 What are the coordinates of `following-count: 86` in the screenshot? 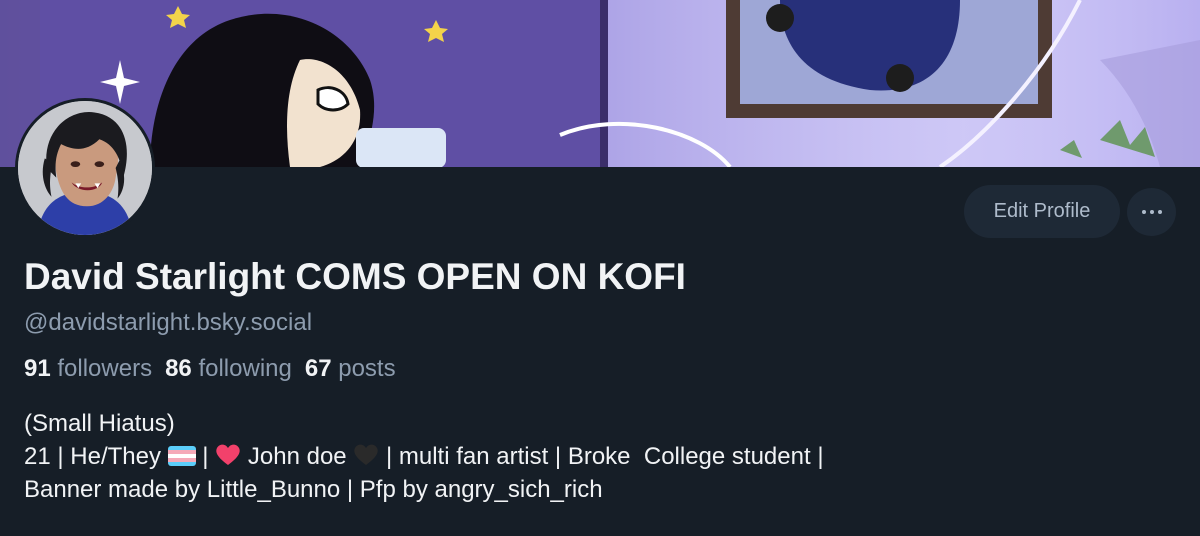 It's located at (178, 368).